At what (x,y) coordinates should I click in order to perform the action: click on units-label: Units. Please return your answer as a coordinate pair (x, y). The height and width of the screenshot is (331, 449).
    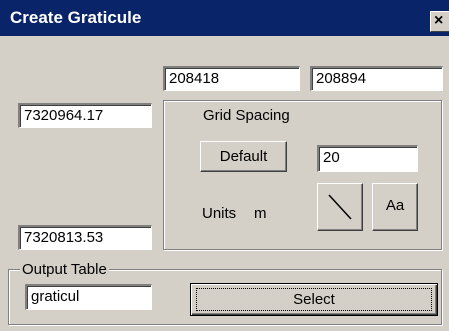
    Looking at the image, I should click on (219, 213).